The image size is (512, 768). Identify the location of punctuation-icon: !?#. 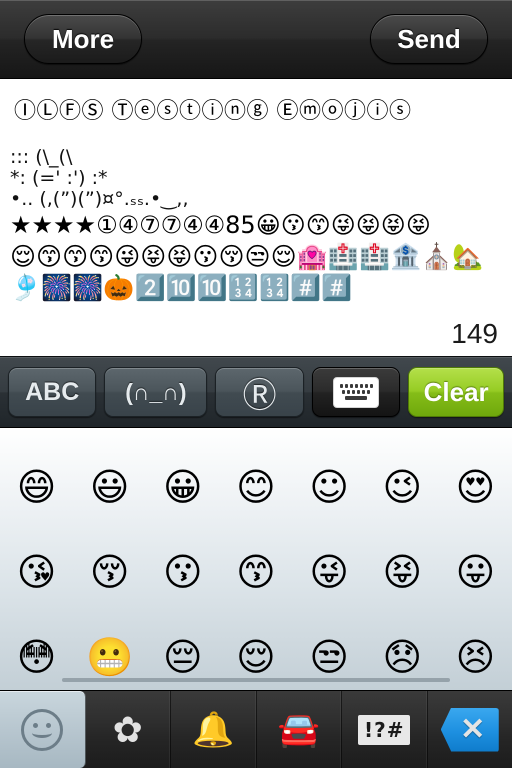
(384, 729).